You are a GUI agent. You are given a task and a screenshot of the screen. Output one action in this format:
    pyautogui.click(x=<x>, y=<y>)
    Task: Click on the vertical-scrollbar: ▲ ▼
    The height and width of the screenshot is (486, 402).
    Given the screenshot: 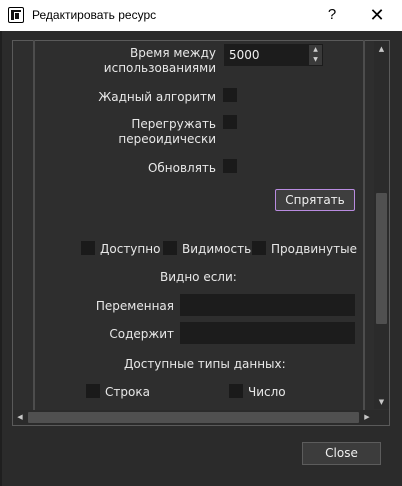 What is the action you would take?
    pyautogui.click(x=381, y=225)
    